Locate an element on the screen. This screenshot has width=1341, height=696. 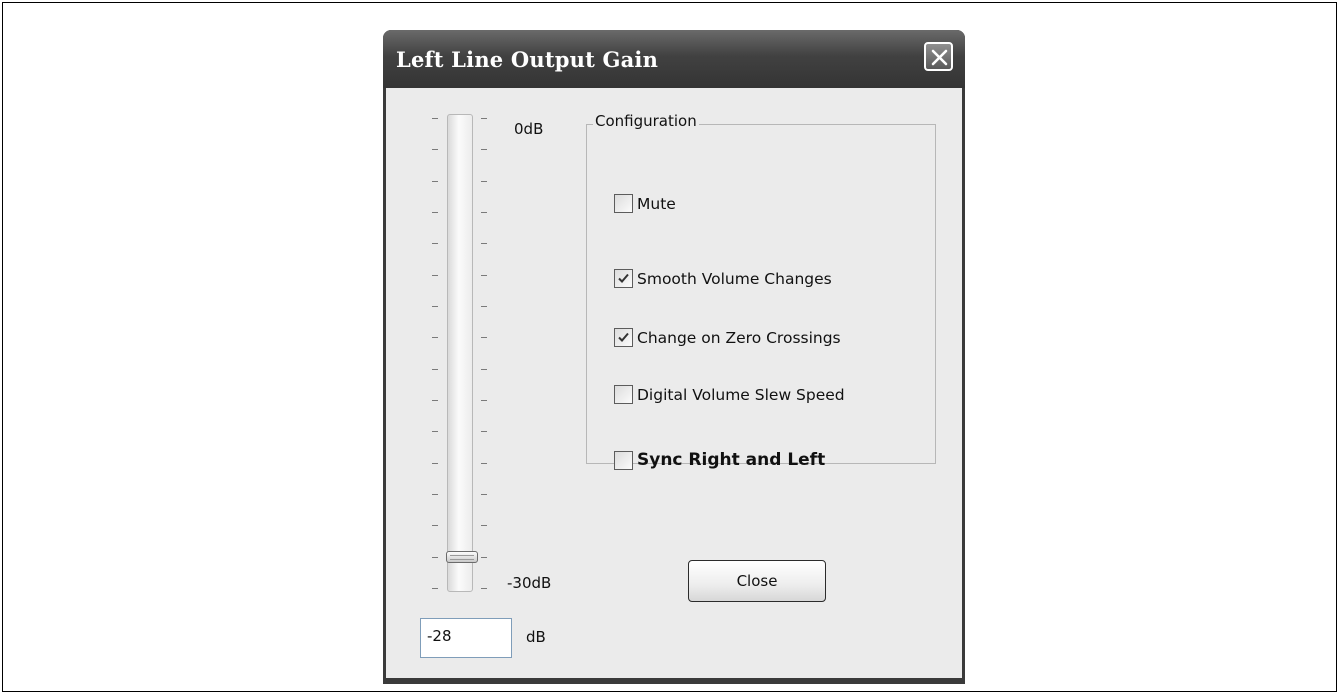
configuration-groupbox is located at coordinates (761, 294).